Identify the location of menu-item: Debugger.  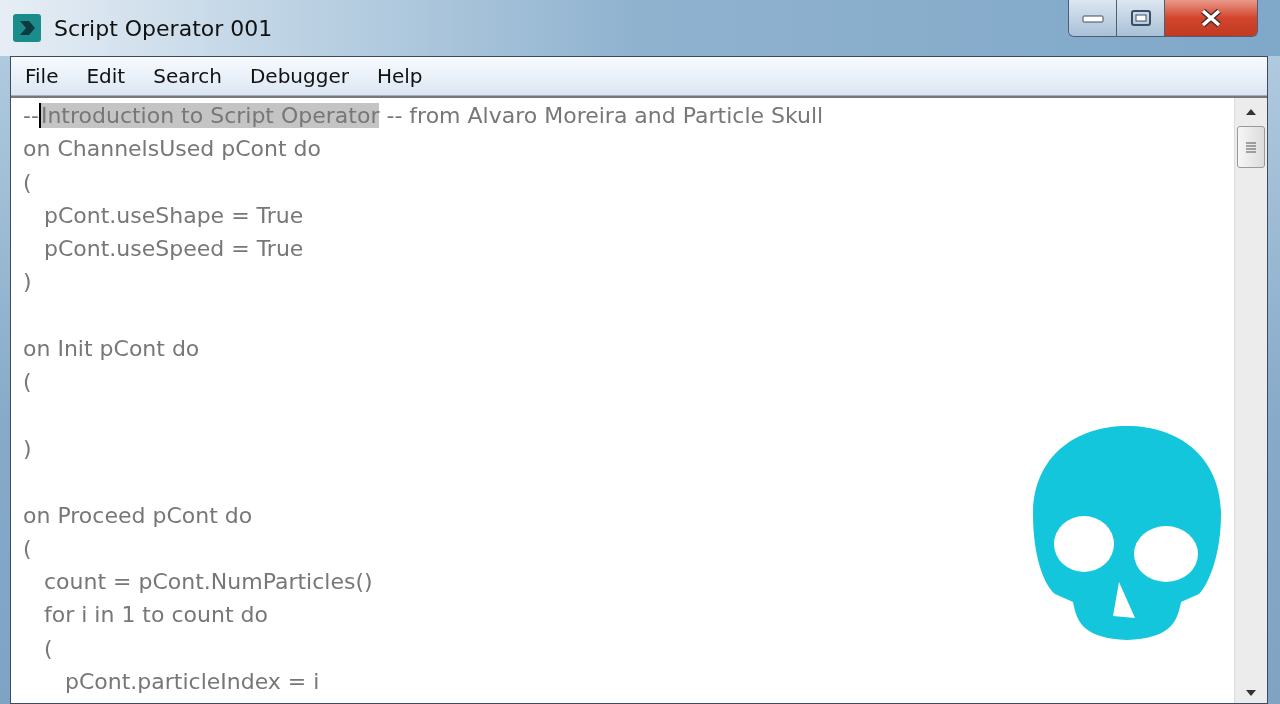
(299, 76).